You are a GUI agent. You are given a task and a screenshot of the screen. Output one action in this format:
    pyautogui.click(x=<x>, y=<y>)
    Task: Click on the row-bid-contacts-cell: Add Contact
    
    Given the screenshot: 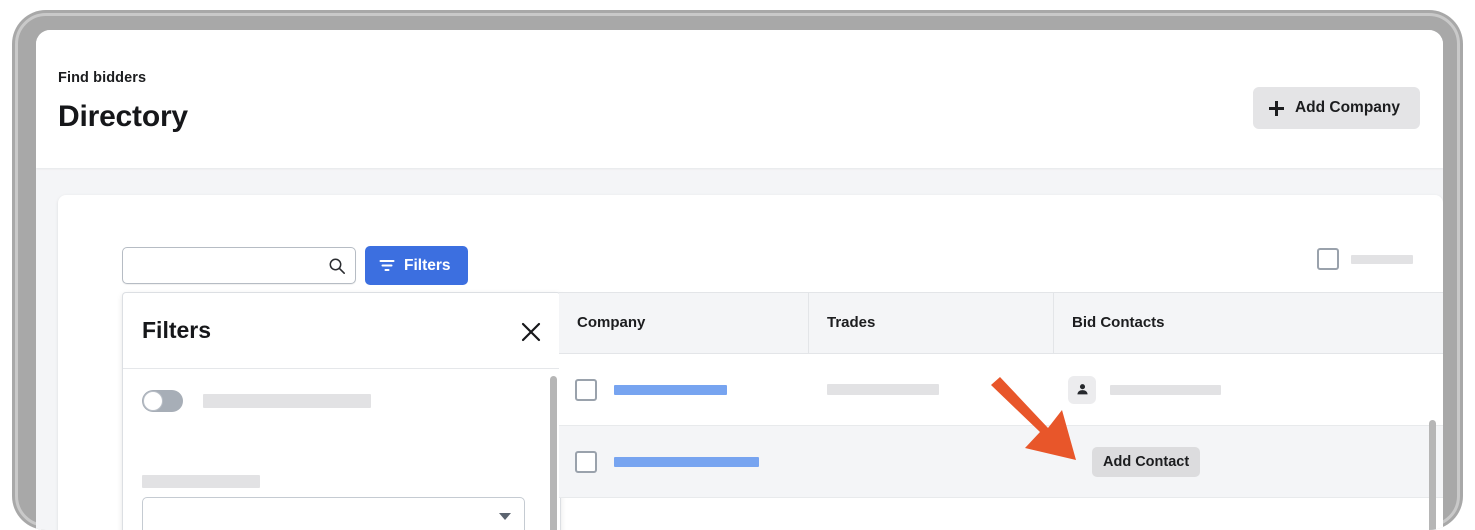 What is the action you would take?
    pyautogui.click(x=1241, y=461)
    